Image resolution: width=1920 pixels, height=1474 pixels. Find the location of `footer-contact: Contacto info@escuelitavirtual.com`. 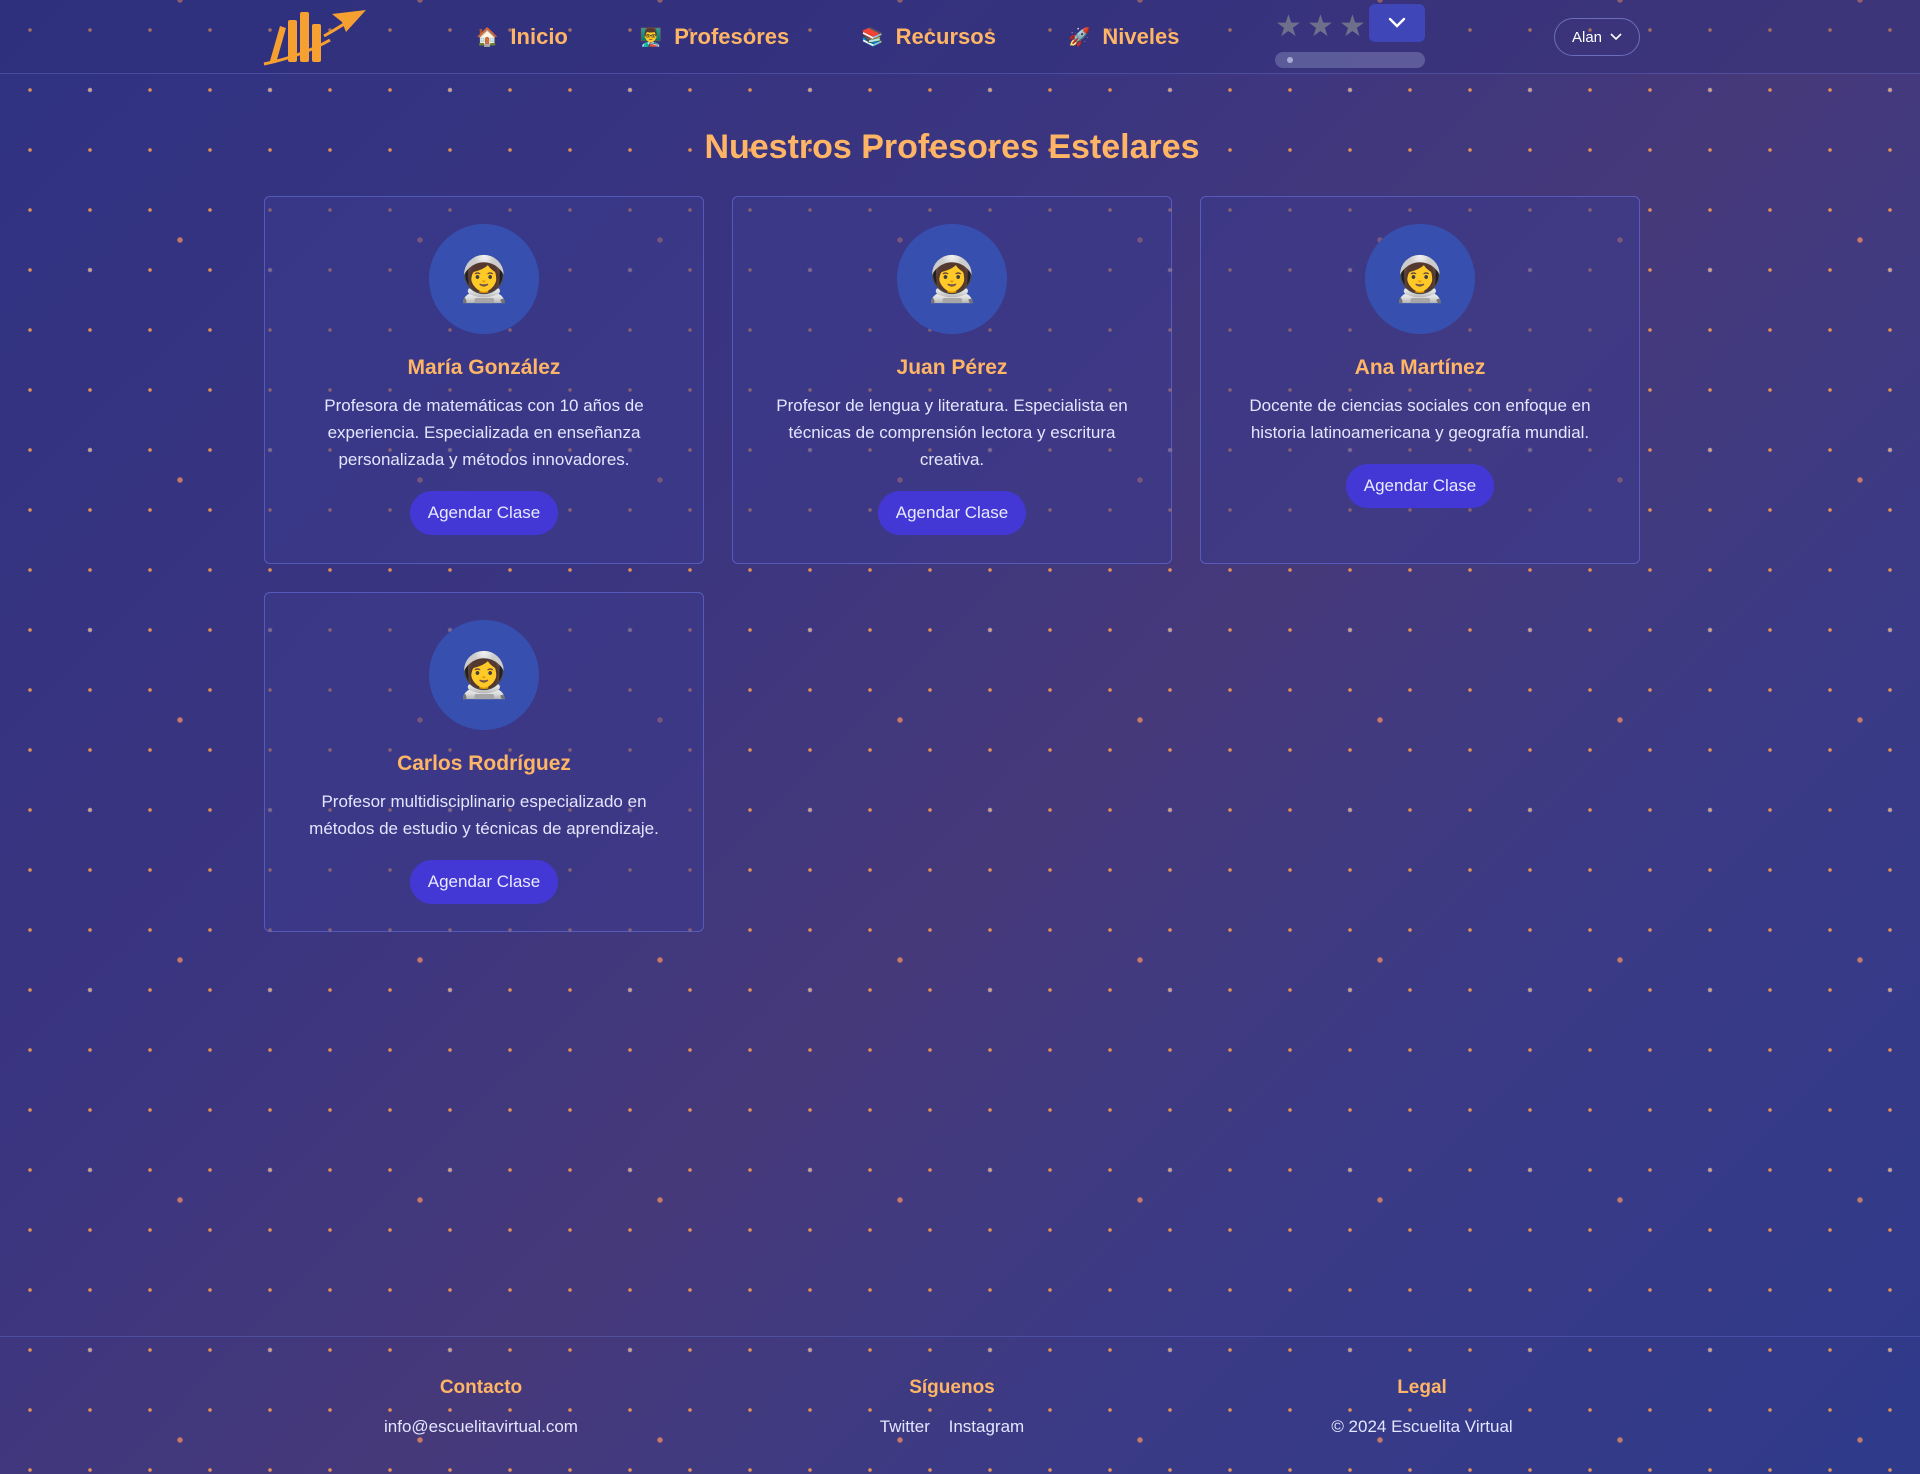

footer-contact: Contacto info@escuelitavirtual.com is located at coordinates (481, 1407).